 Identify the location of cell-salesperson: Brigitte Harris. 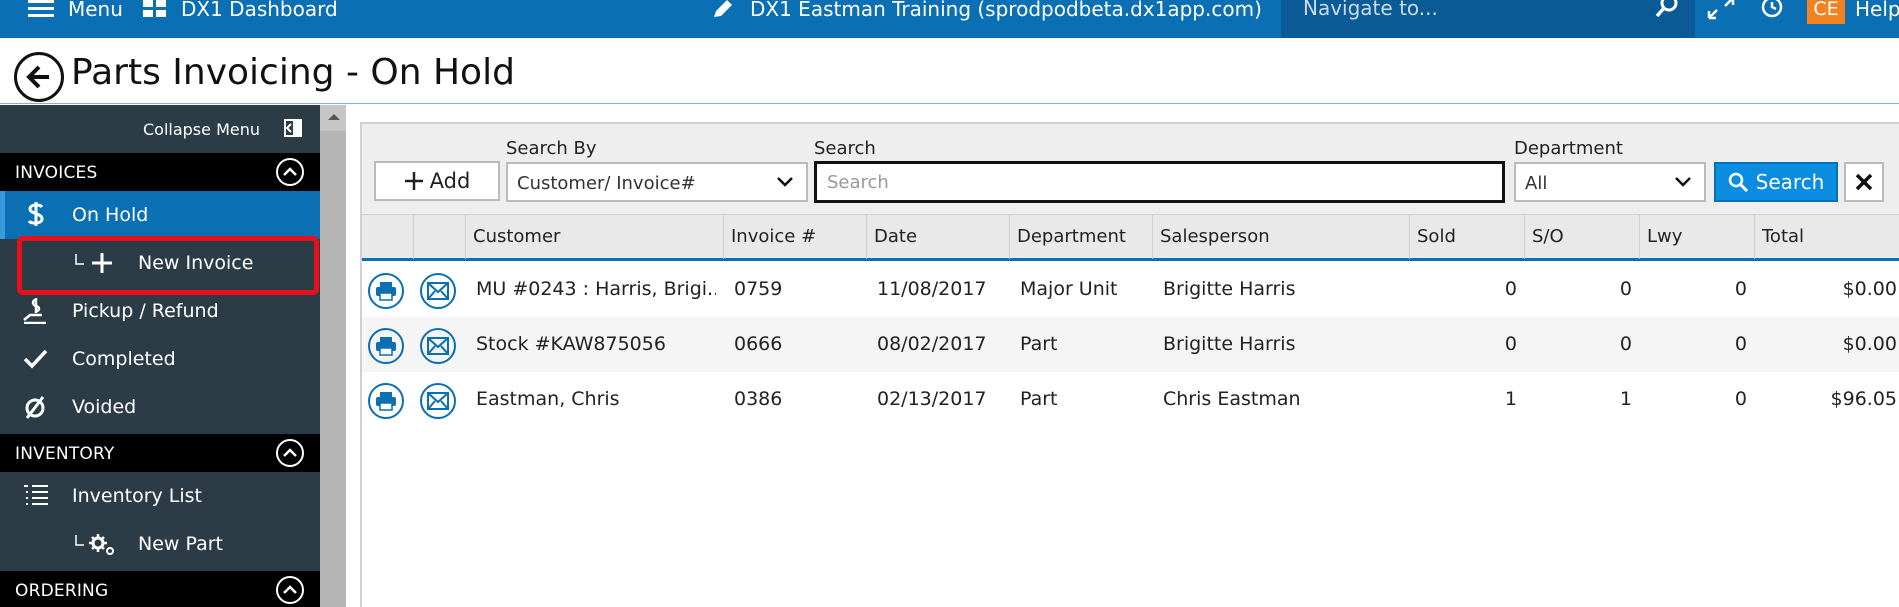
(1229, 289).